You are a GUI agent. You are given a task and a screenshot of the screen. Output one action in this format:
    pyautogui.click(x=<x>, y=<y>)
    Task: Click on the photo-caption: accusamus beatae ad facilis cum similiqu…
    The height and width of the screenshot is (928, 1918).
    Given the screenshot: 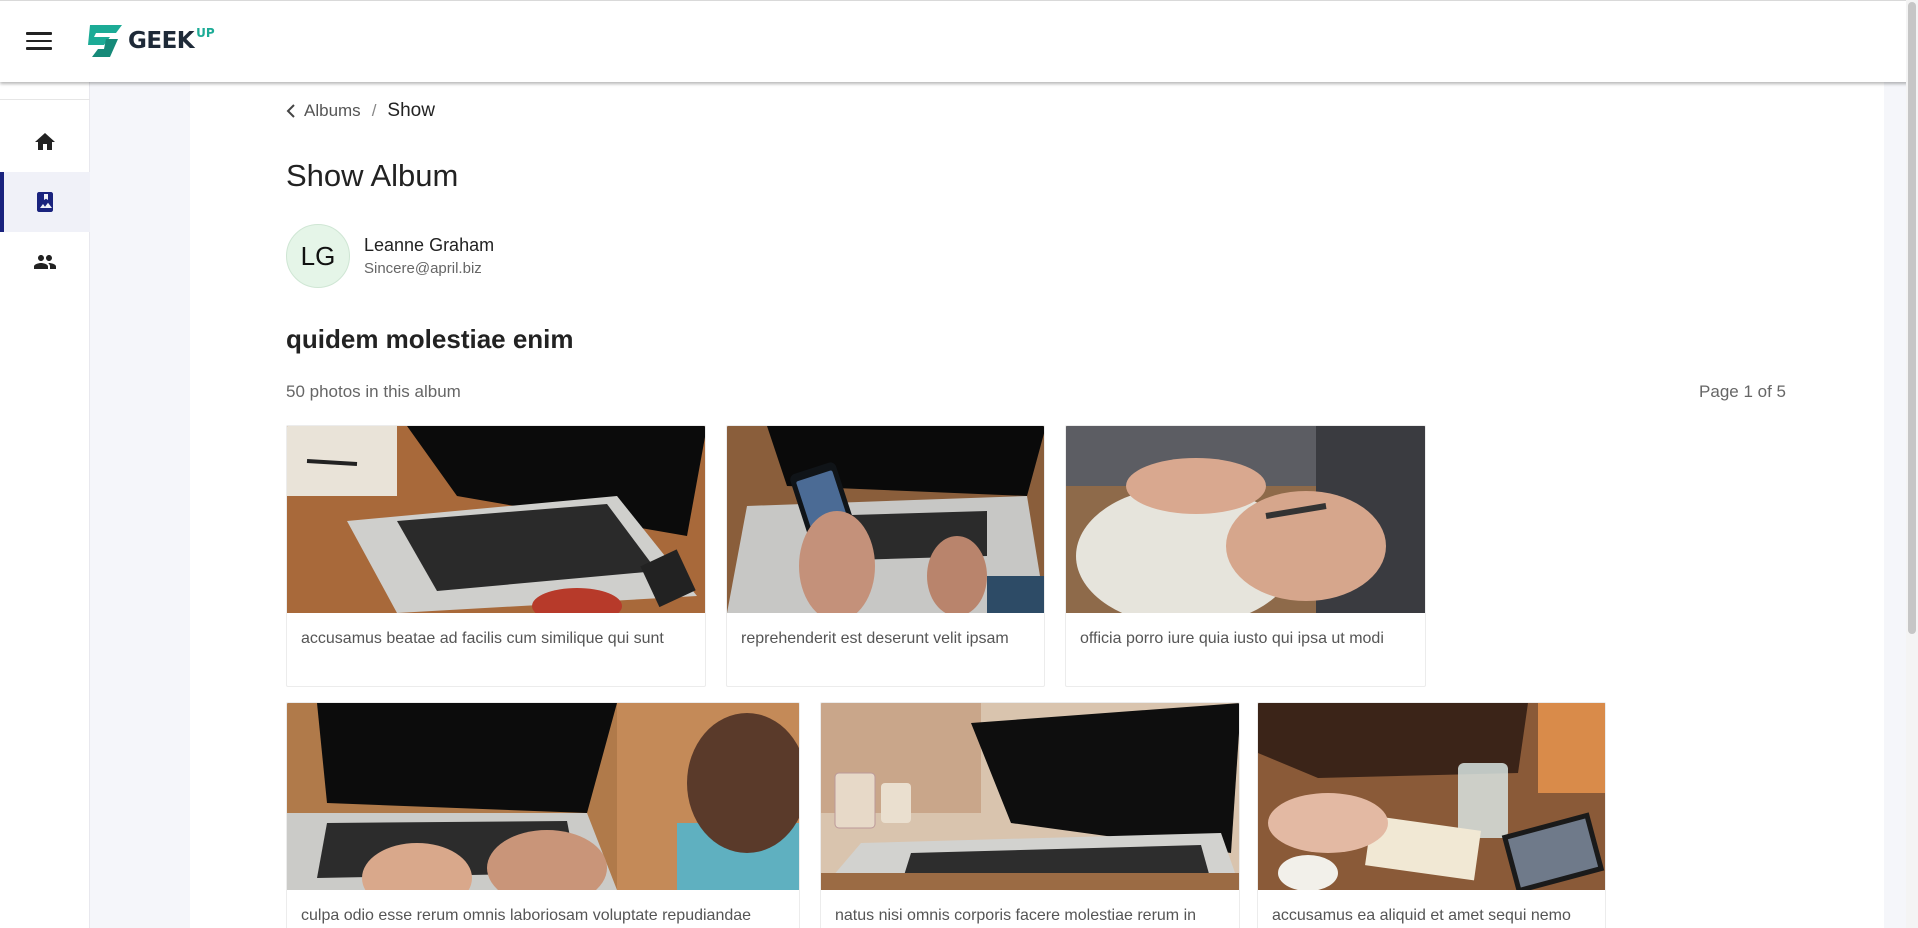 What is the action you would take?
    pyautogui.click(x=482, y=638)
    